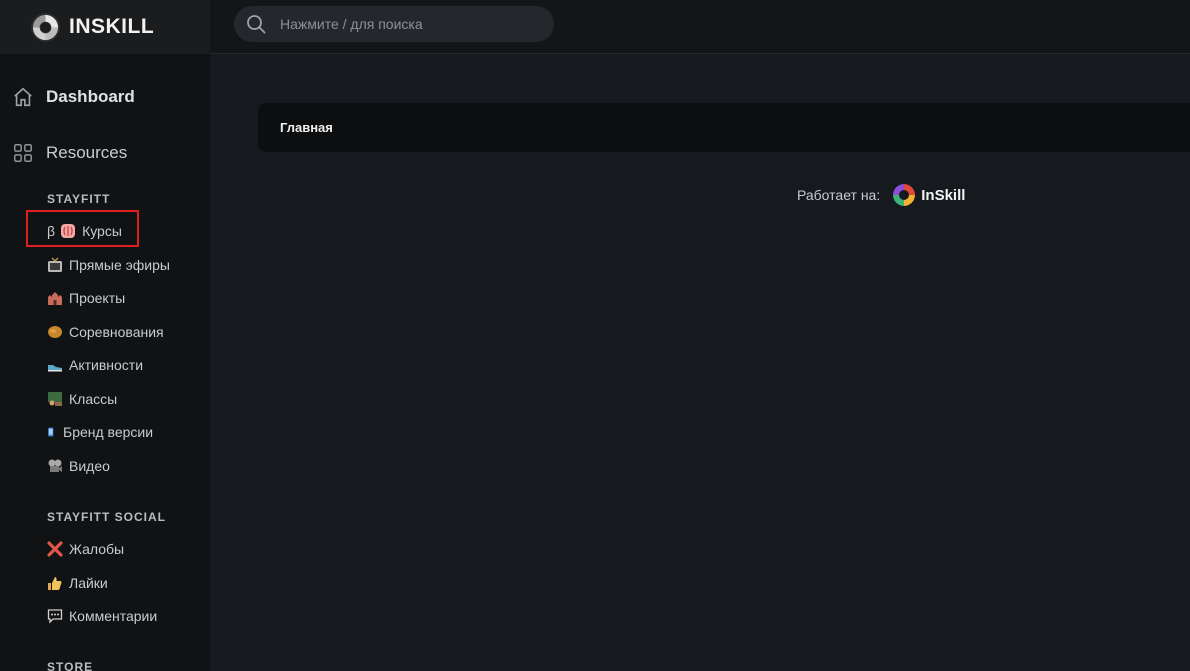 This screenshot has width=1190, height=671. I want to click on sidebar-item-label: Классы, so click(93, 399).